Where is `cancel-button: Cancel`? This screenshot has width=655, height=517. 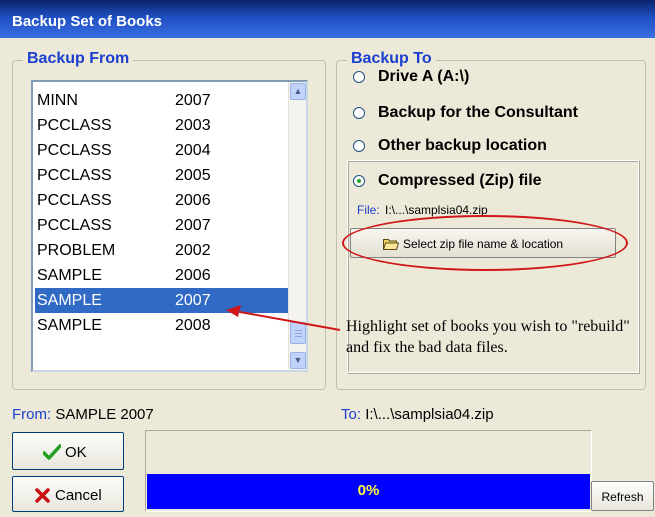
cancel-button: Cancel is located at coordinates (68, 494).